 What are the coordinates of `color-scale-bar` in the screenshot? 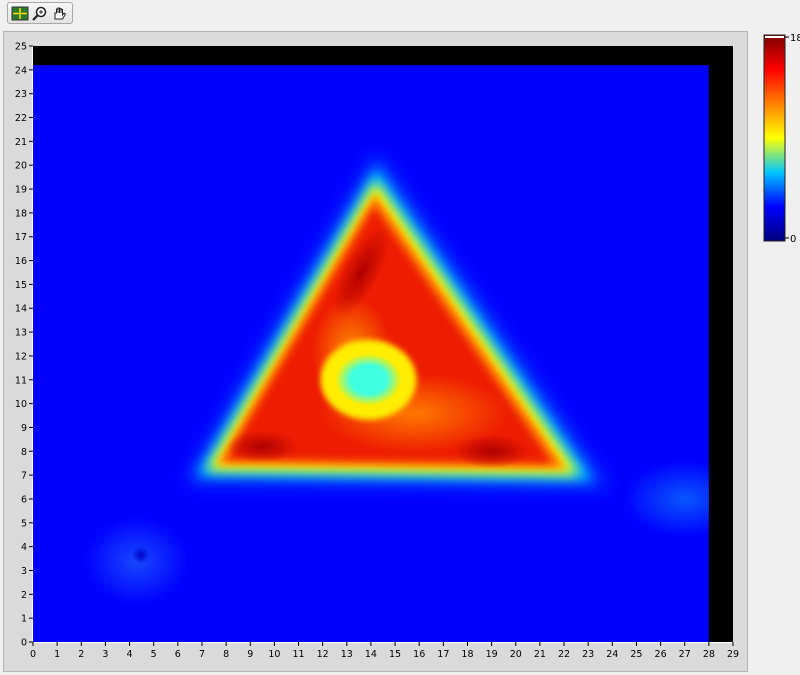 It's located at (774, 138).